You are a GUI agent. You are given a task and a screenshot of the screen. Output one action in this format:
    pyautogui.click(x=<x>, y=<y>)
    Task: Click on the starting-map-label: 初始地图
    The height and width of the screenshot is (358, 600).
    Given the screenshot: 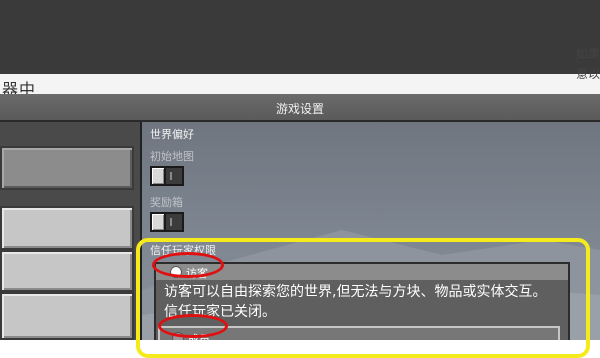 What is the action you would take?
    pyautogui.click(x=172, y=156)
    